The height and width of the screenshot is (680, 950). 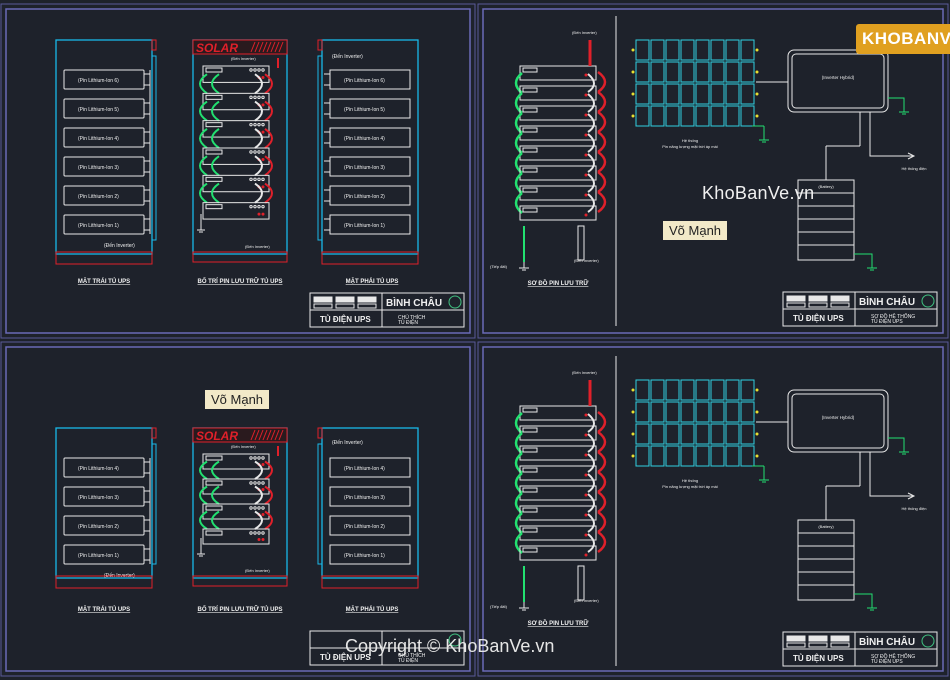 What do you see at coordinates (450, 646) in the screenshot?
I see `watermark-copyright: Copyright © KhoBanVe.vn` at bounding box center [450, 646].